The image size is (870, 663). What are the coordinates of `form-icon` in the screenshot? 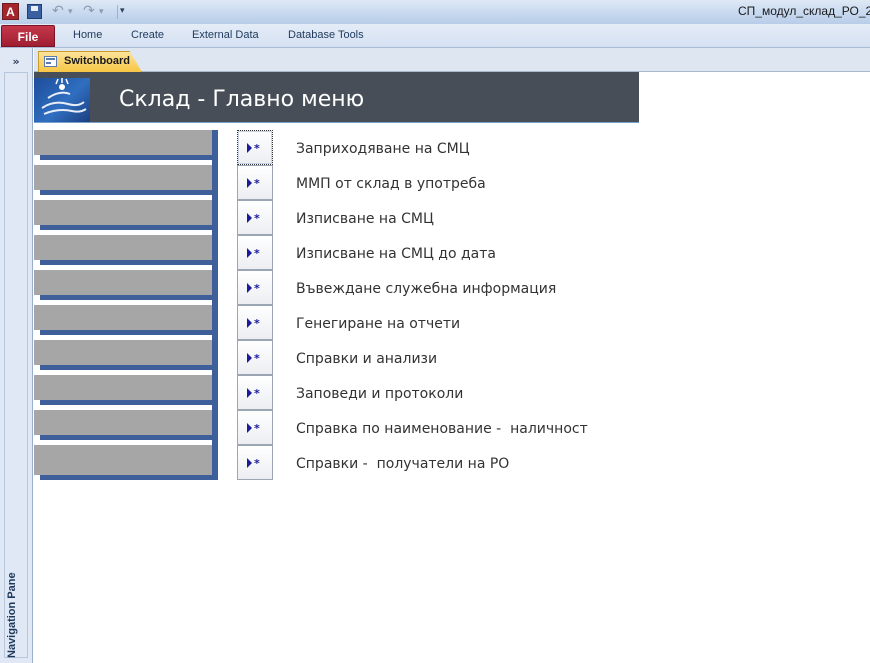 It's located at (50, 61).